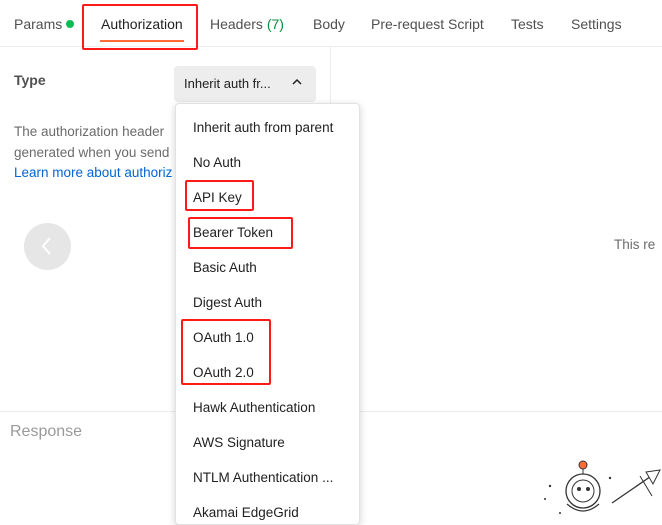  I want to click on tab-params: Params, so click(44, 24).